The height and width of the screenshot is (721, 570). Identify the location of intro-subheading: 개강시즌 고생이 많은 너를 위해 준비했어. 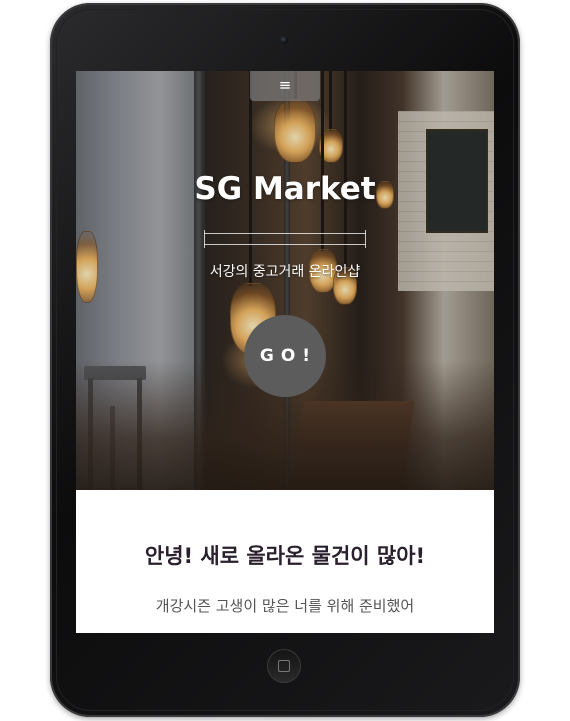
(285, 606).